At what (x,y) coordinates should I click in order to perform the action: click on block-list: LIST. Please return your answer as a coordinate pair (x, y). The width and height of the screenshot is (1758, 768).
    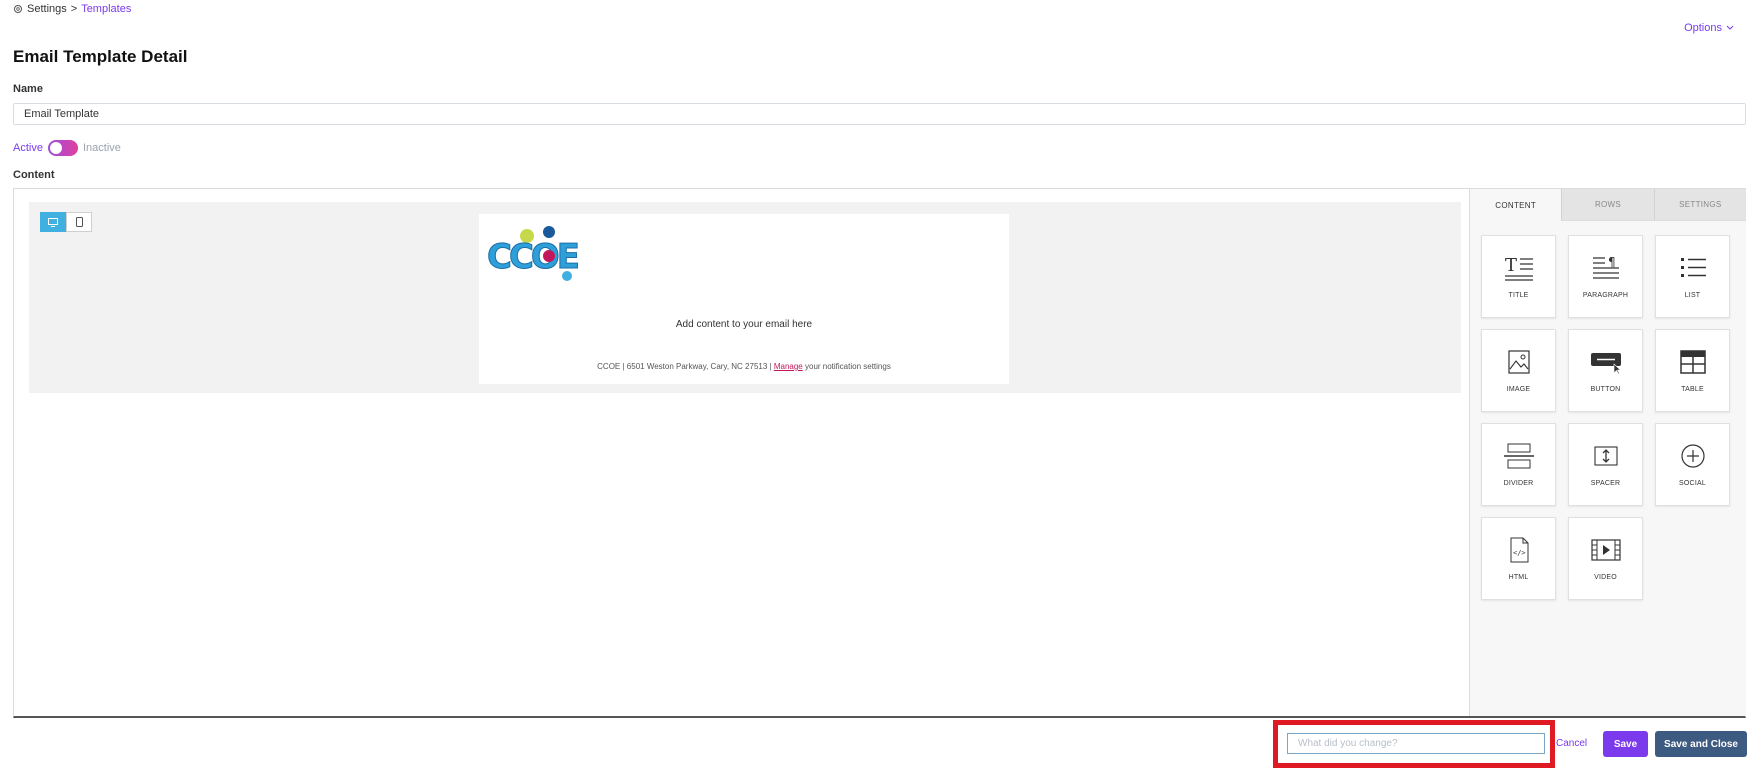
    Looking at the image, I should click on (1692, 276).